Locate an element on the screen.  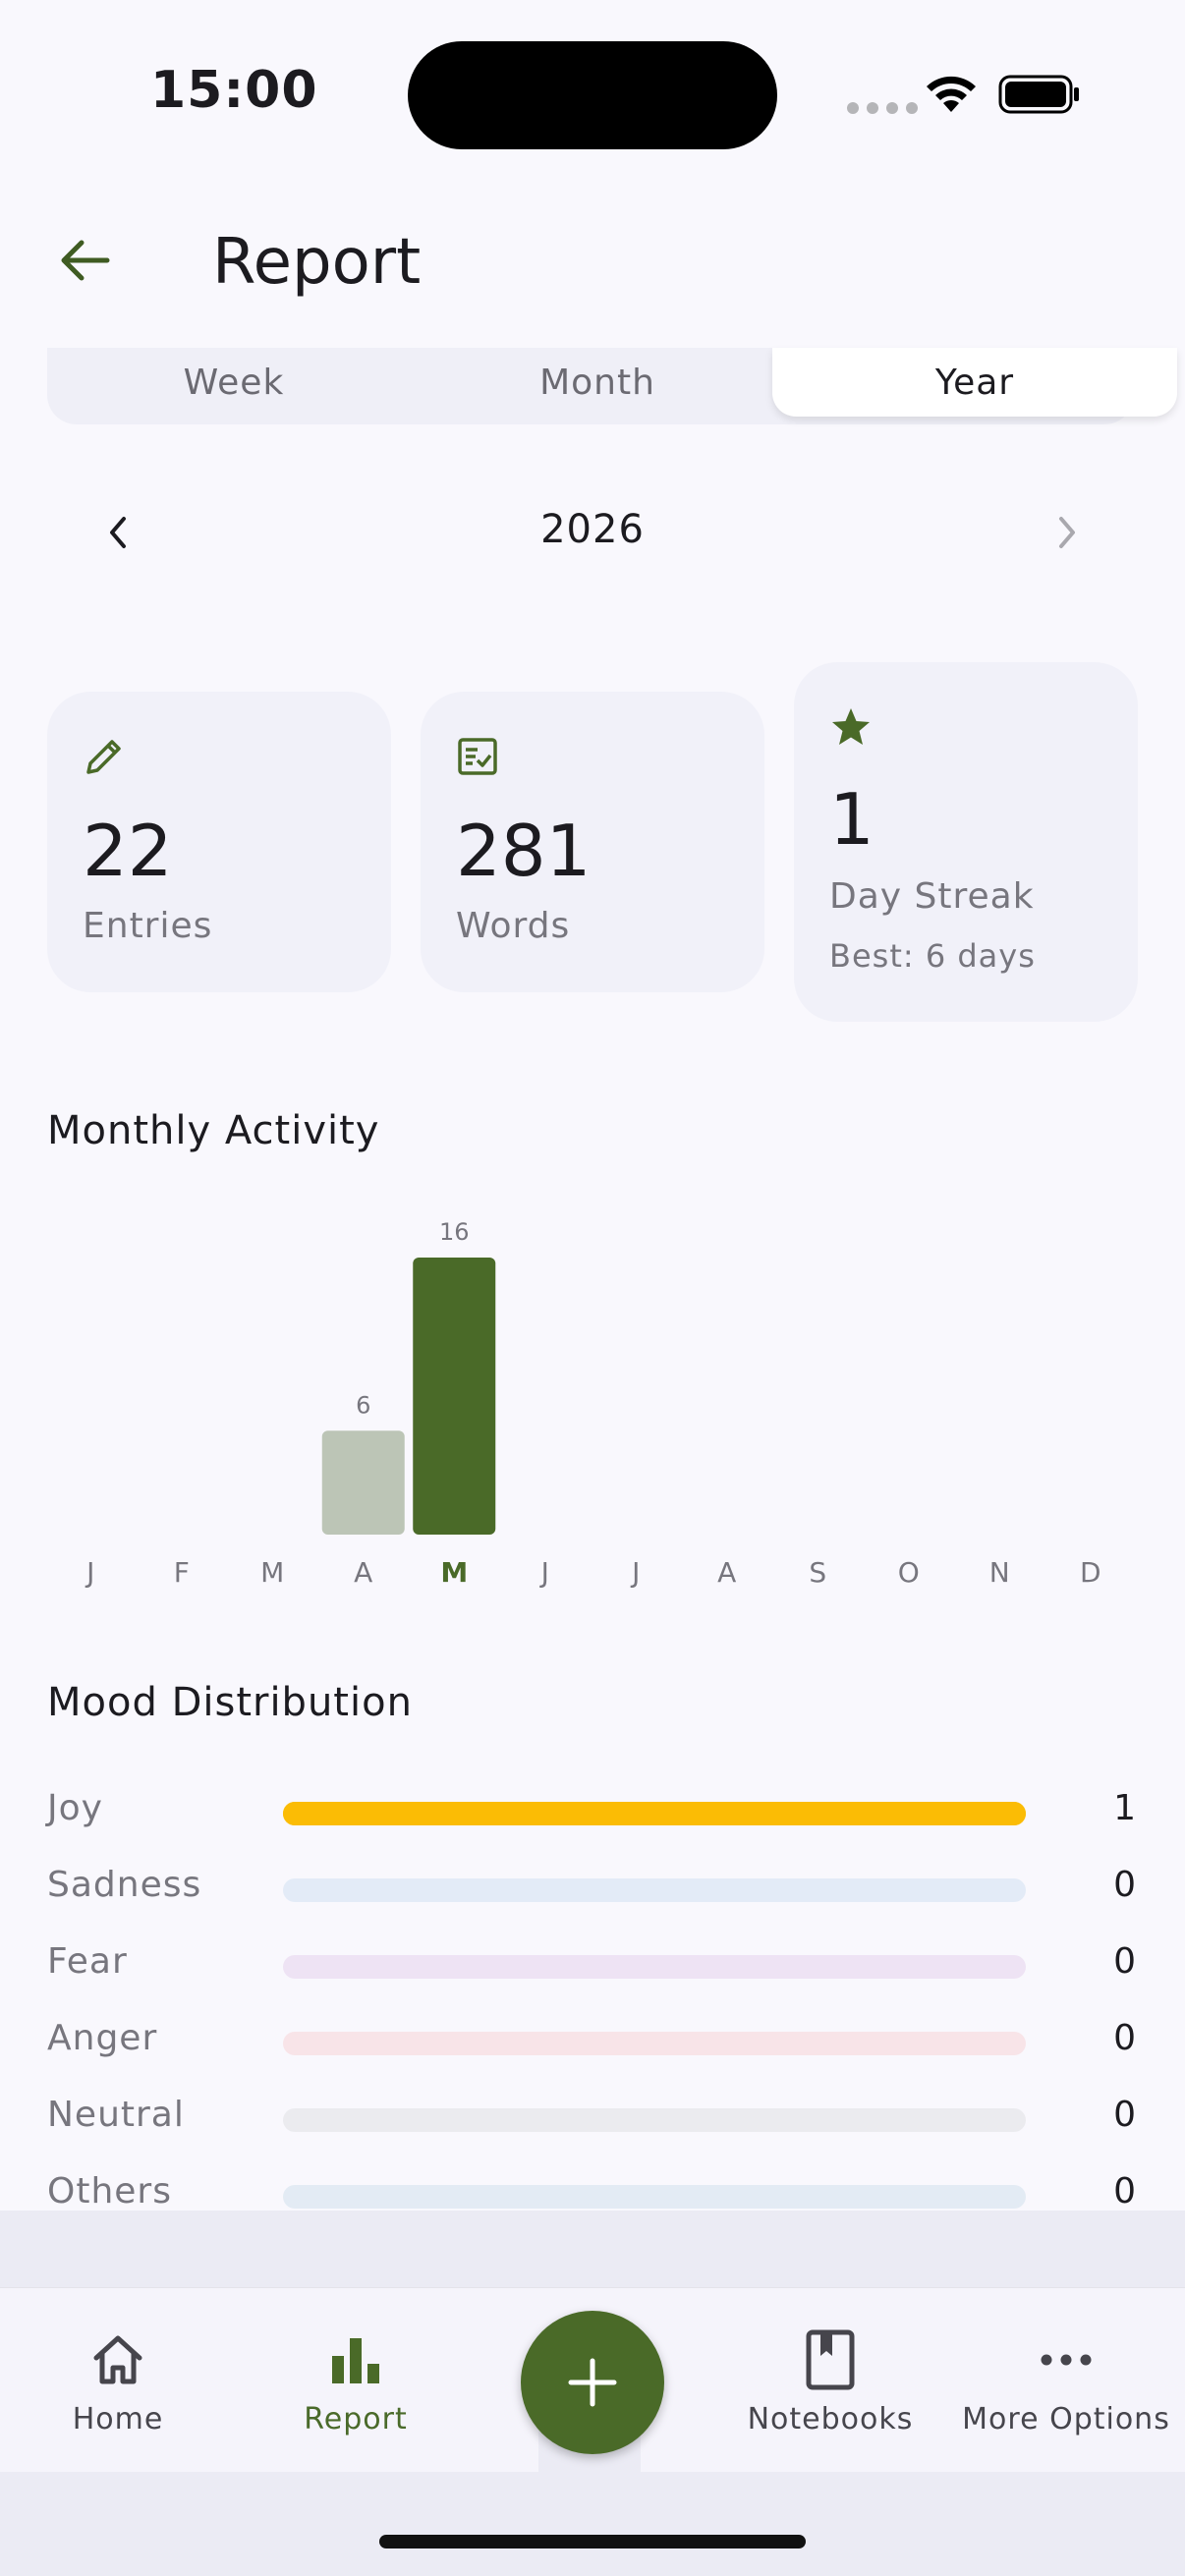
mood-label: Neutral is located at coordinates (116, 2115).